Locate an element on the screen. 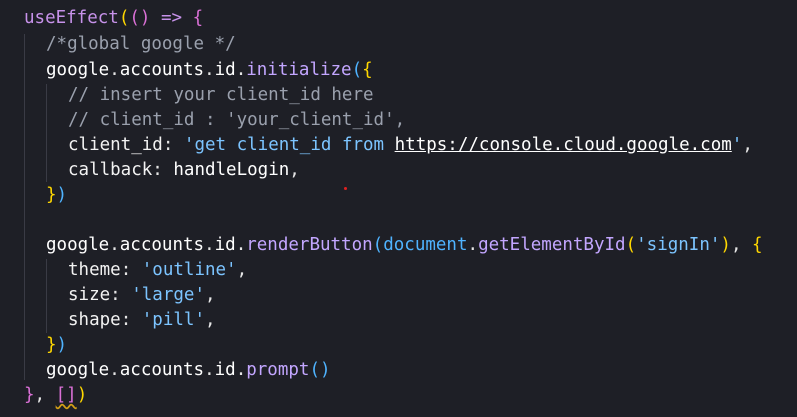 This screenshot has height=417, width=797. token-deps-array: [] is located at coordinates (66, 395).